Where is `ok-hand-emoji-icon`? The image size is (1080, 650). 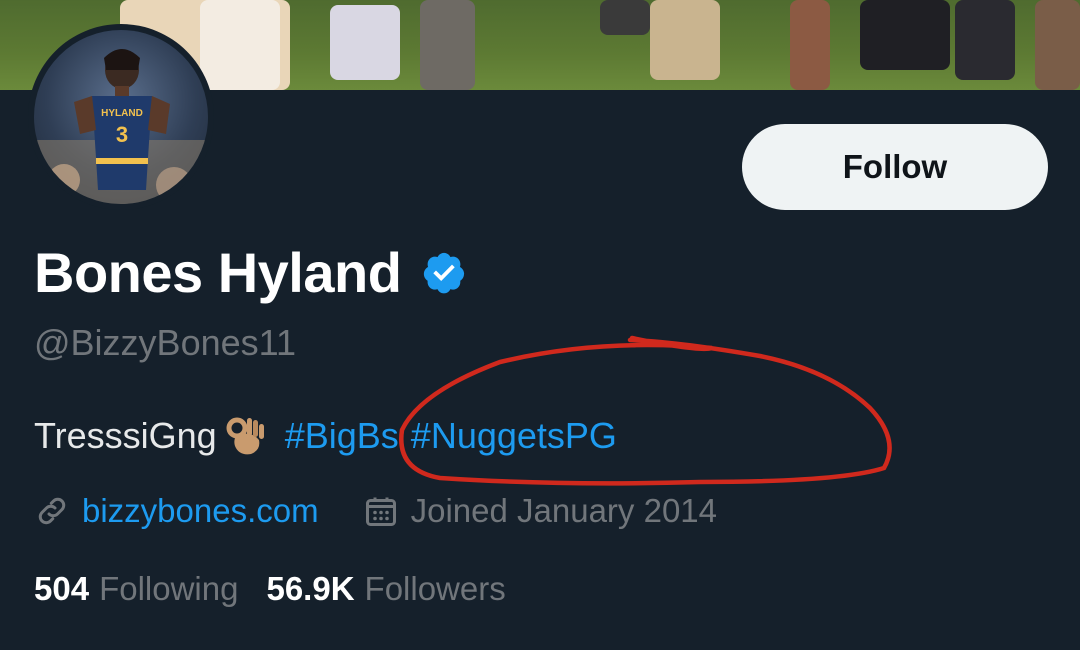 ok-hand-emoji-icon is located at coordinates (245, 436).